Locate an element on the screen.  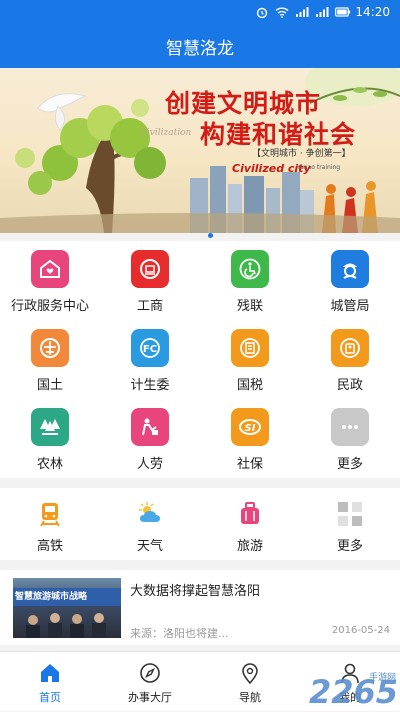
service-more: 更多 is located at coordinates (350, 438).